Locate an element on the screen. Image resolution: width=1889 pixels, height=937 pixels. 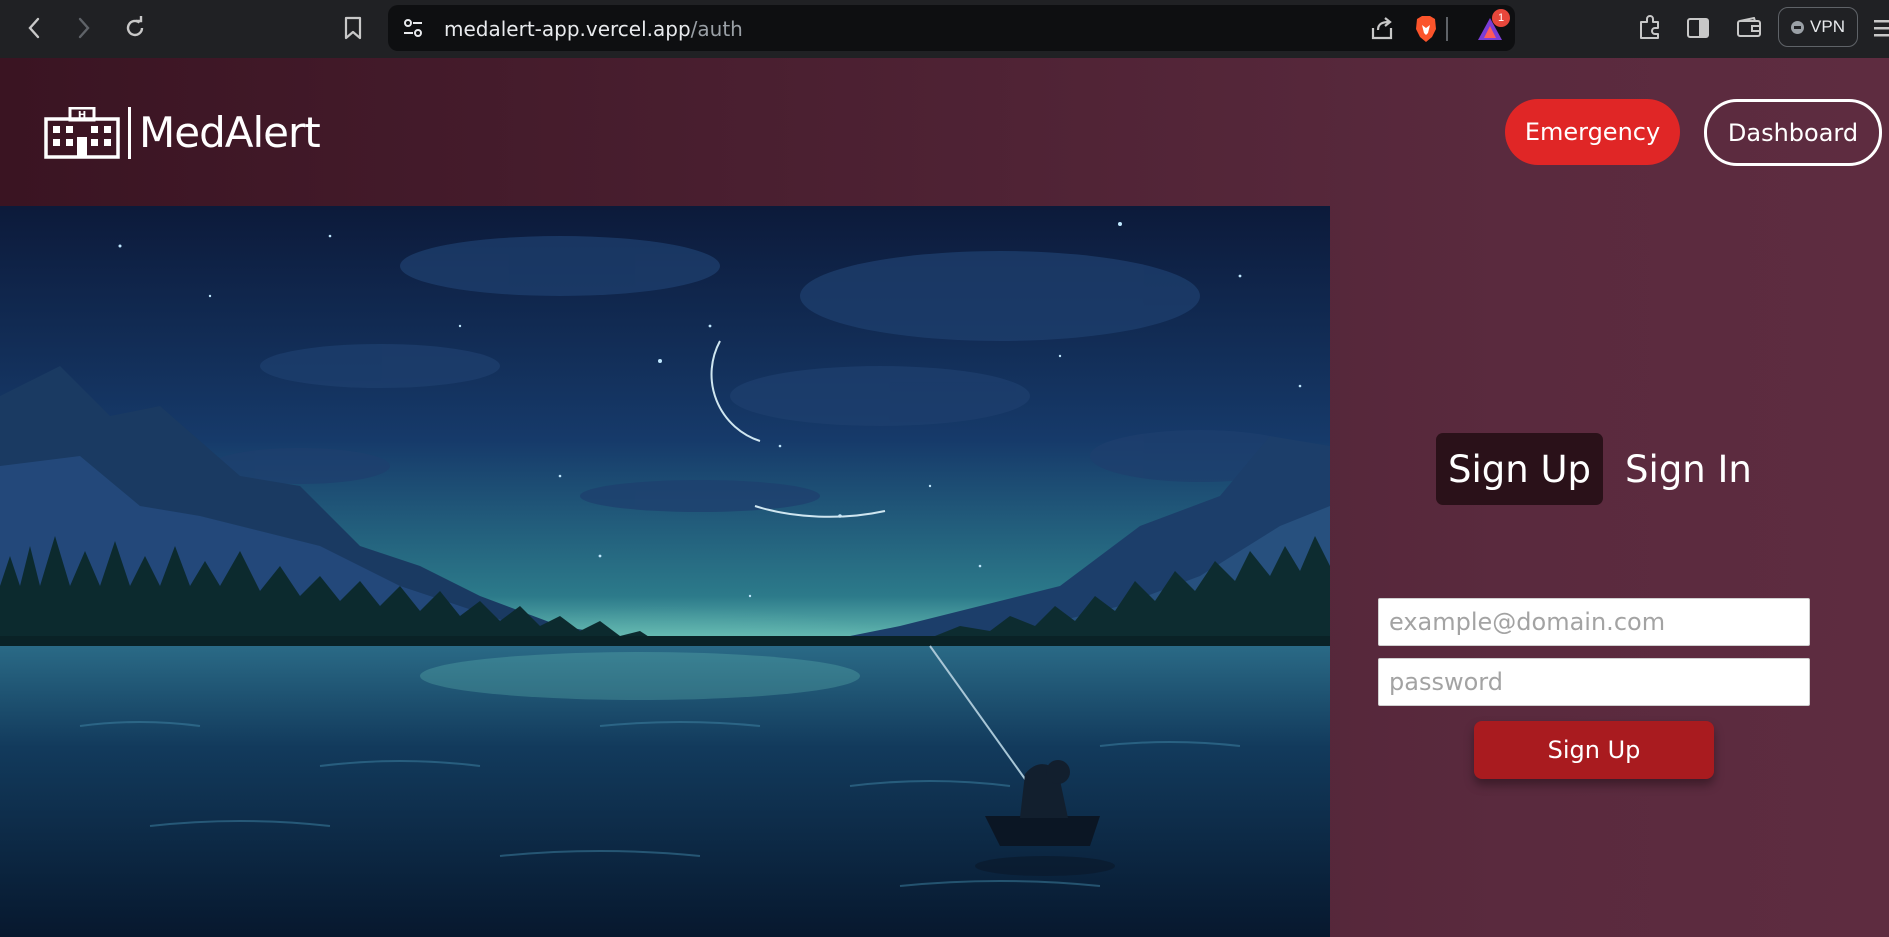
share-icon is located at coordinates (1382, 28).